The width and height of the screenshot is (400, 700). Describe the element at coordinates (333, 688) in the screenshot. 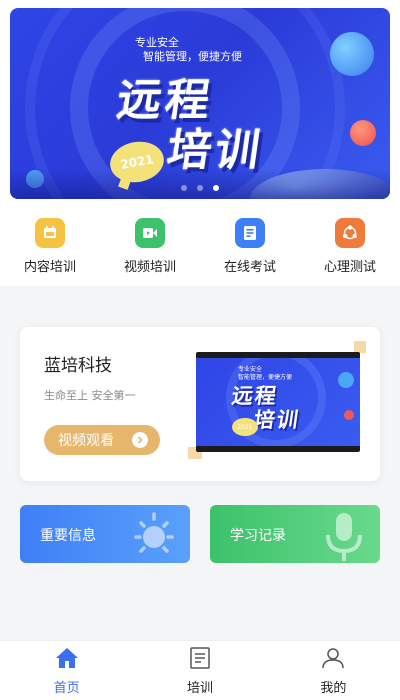

I see `tab-mine-label: 我的` at that location.